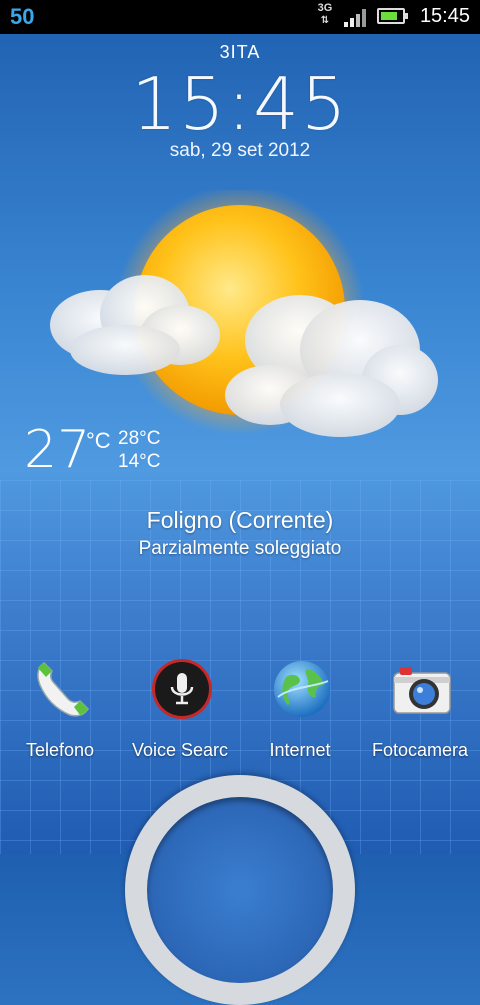 Image resolution: width=480 pixels, height=1005 pixels. What do you see at coordinates (240, 17) in the screenshot?
I see `status-bar: 50 3G ⇅ 15:45` at bounding box center [240, 17].